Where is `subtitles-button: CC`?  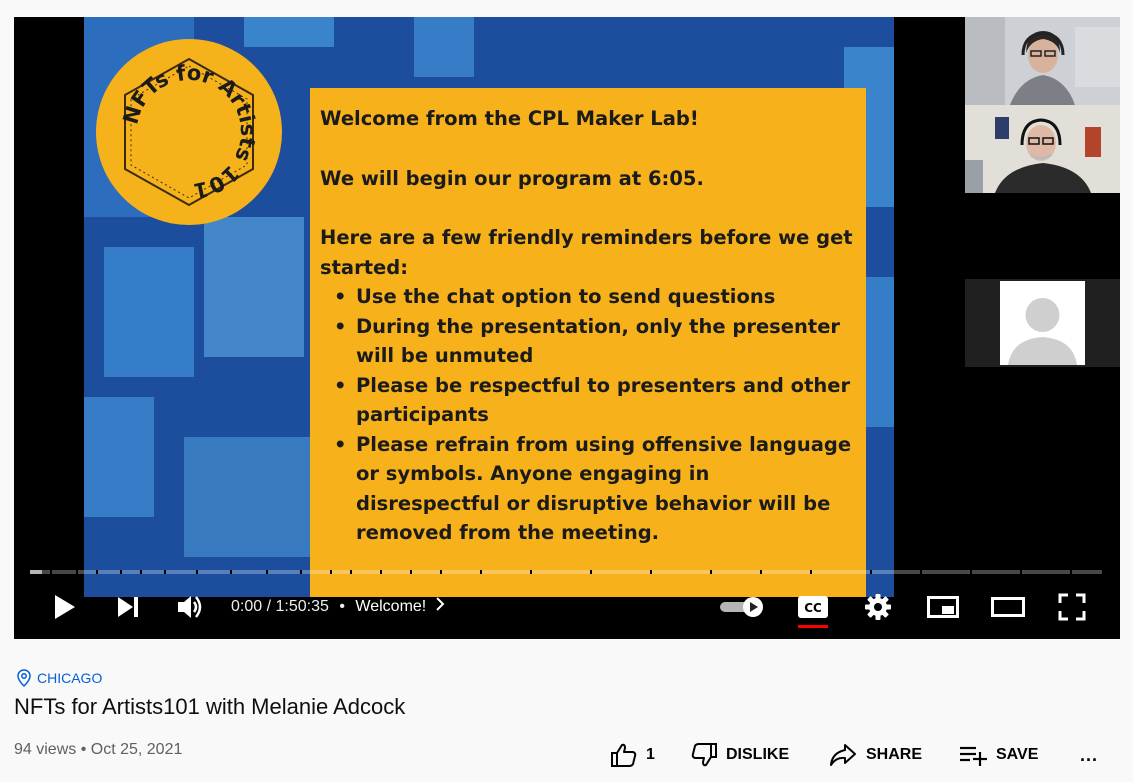 subtitles-button: CC is located at coordinates (813, 607).